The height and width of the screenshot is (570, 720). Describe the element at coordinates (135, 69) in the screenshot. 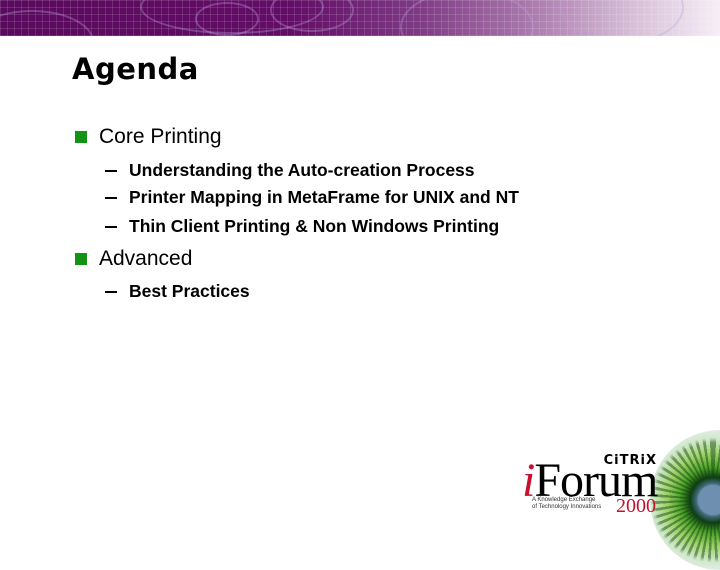

I see `slide-title: Agenda` at that location.